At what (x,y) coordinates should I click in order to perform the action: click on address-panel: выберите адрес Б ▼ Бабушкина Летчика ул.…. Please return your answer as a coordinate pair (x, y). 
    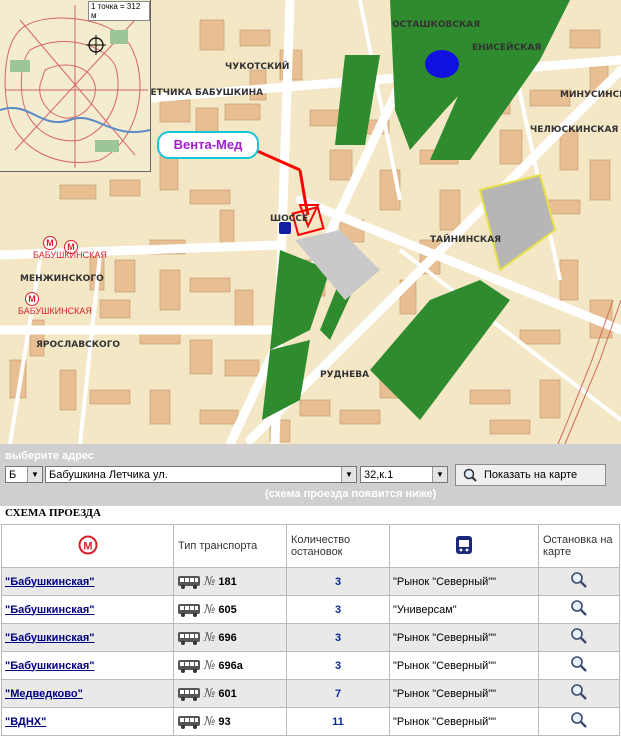
    Looking at the image, I should click on (310, 475).